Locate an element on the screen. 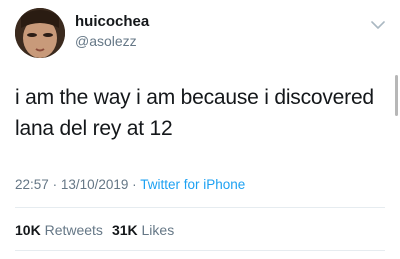  likes-count: 31K is located at coordinates (124, 230).